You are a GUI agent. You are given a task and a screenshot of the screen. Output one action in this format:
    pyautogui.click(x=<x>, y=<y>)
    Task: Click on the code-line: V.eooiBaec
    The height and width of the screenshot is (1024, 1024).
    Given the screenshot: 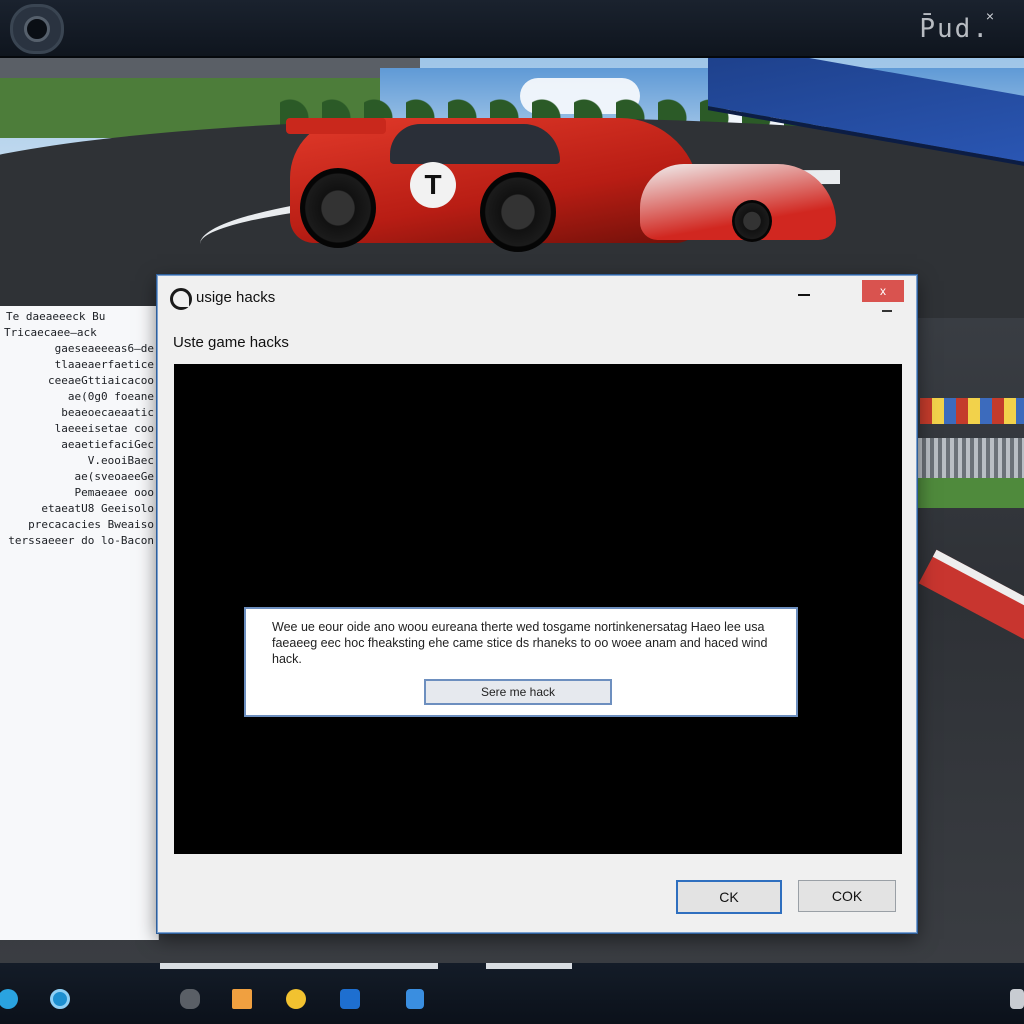 What is the action you would take?
    pyautogui.click(x=120, y=460)
    